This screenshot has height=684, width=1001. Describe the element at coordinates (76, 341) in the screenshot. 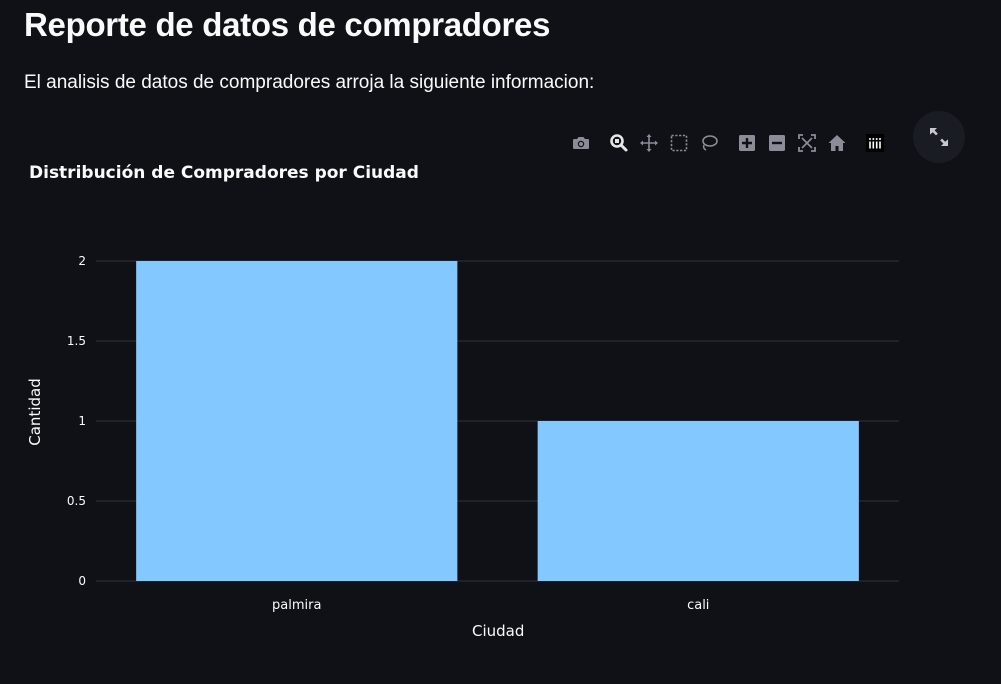

I see `y-tick-label: 1.5` at that location.